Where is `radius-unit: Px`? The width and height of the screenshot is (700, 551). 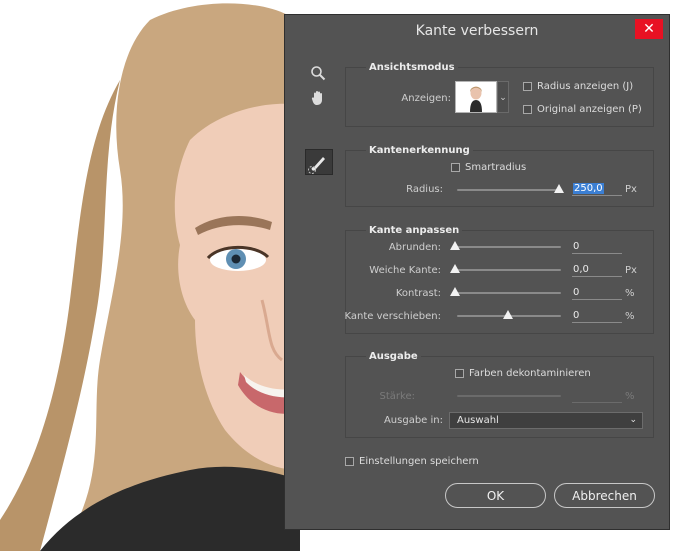 radius-unit: Px is located at coordinates (631, 189).